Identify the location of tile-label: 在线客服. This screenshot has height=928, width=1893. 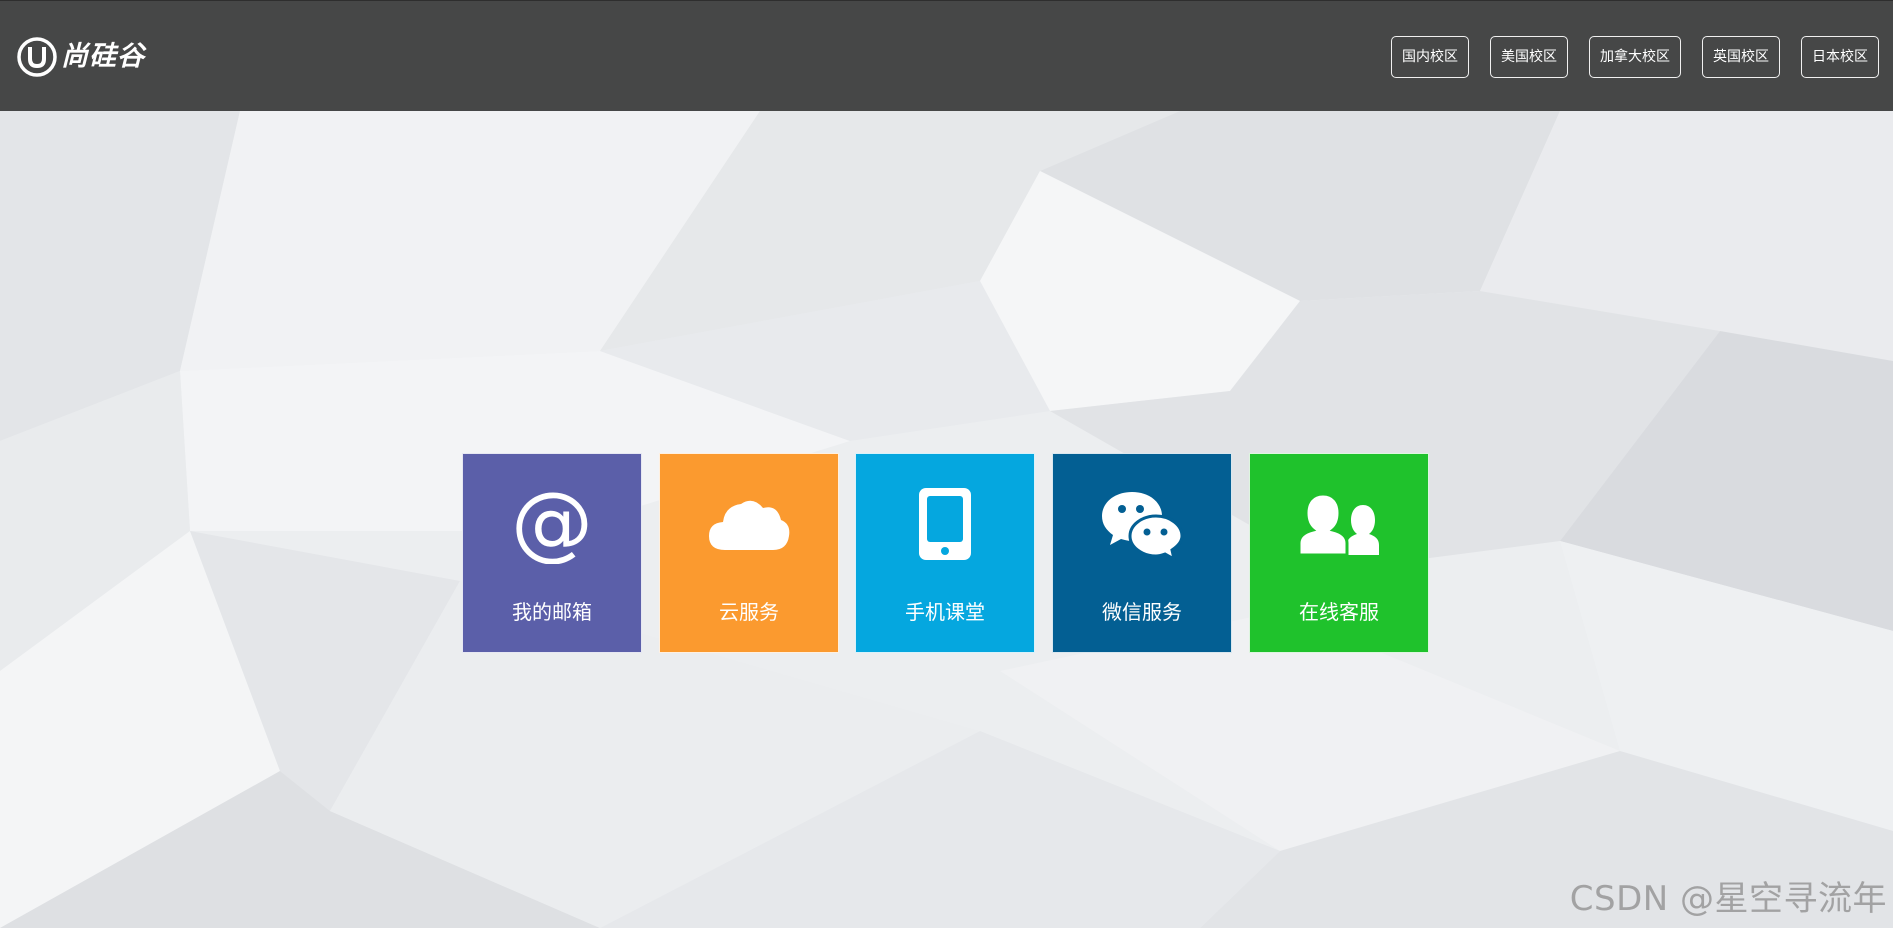
(1339, 612).